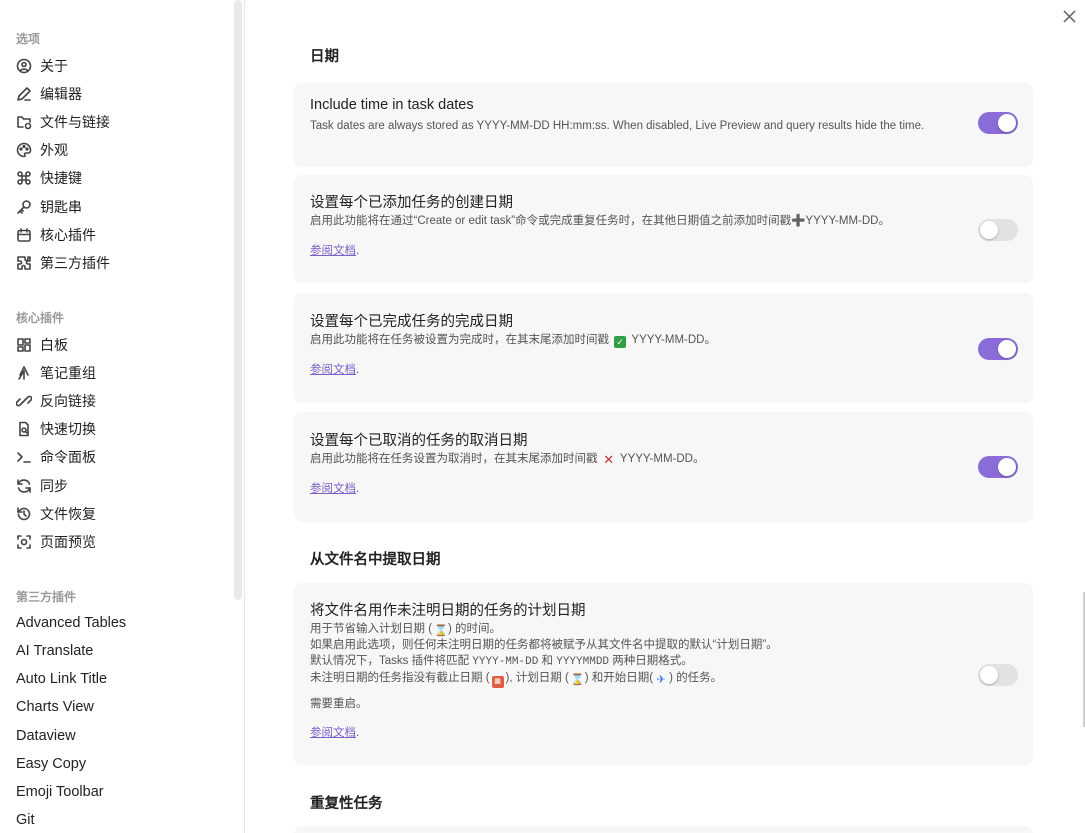 This screenshot has height=833, width=1085. Describe the element at coordinates (238, 300) in the screenshot. I see `sidebar-scrollbar` at that location.